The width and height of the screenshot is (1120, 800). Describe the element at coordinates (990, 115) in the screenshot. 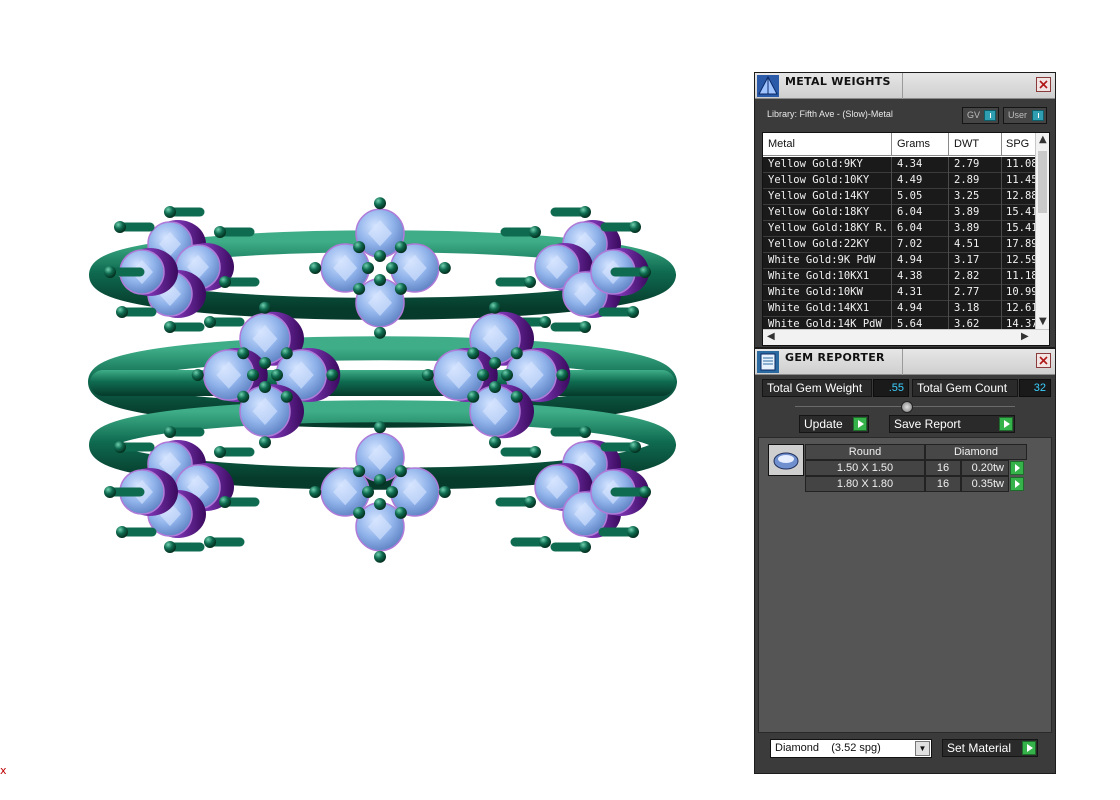

I see `toggle-knob-icon` at that location.